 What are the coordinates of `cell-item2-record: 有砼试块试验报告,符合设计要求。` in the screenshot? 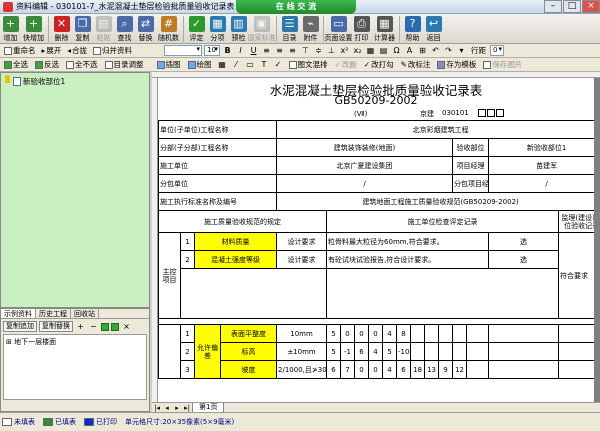 It's located at (408, 259).